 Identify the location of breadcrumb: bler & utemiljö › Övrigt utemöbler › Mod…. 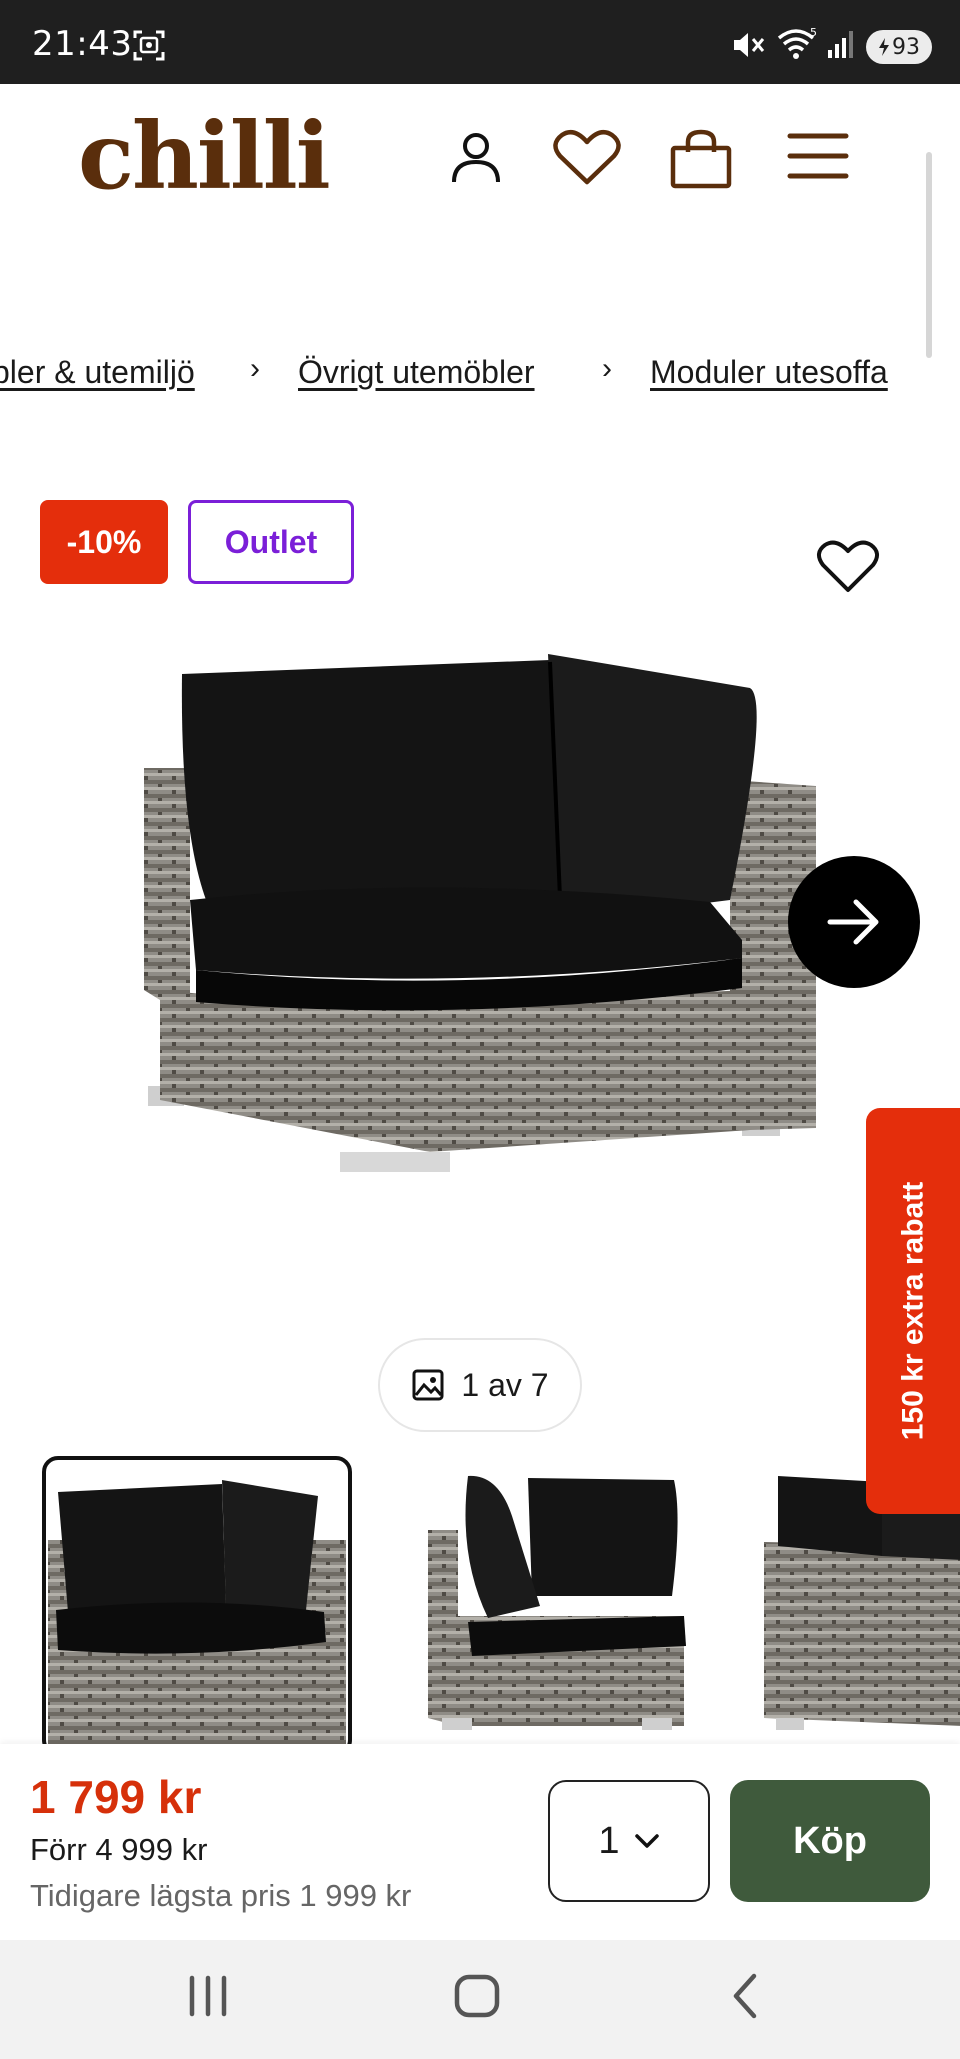
(480, 376).